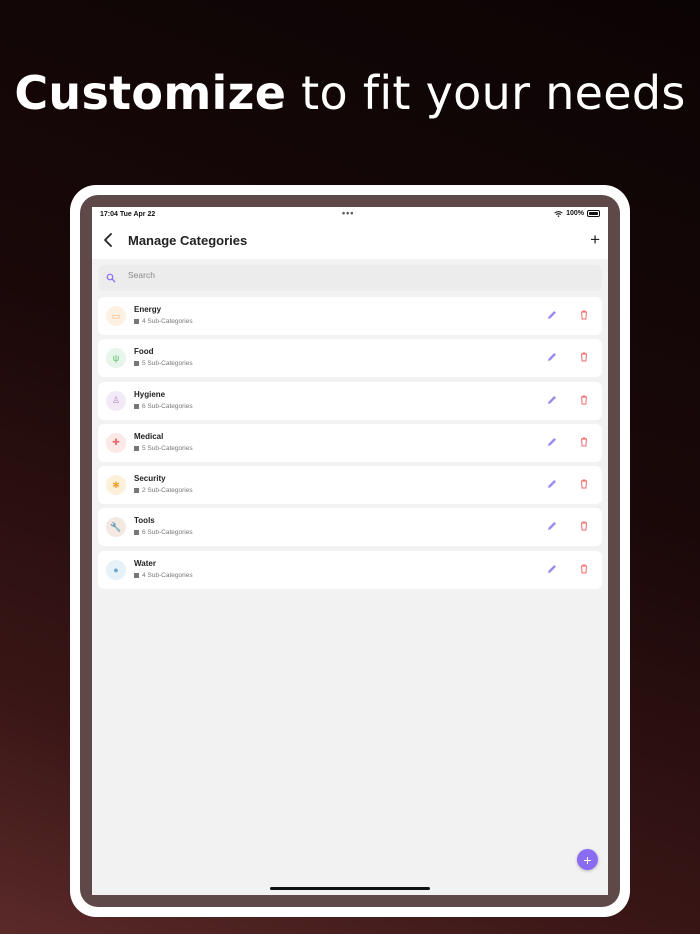 The image size is (700, 934). Describe the element at coordinates (486, 93) in the screenshot. I see `headline-light: to fit your needs` at that location.